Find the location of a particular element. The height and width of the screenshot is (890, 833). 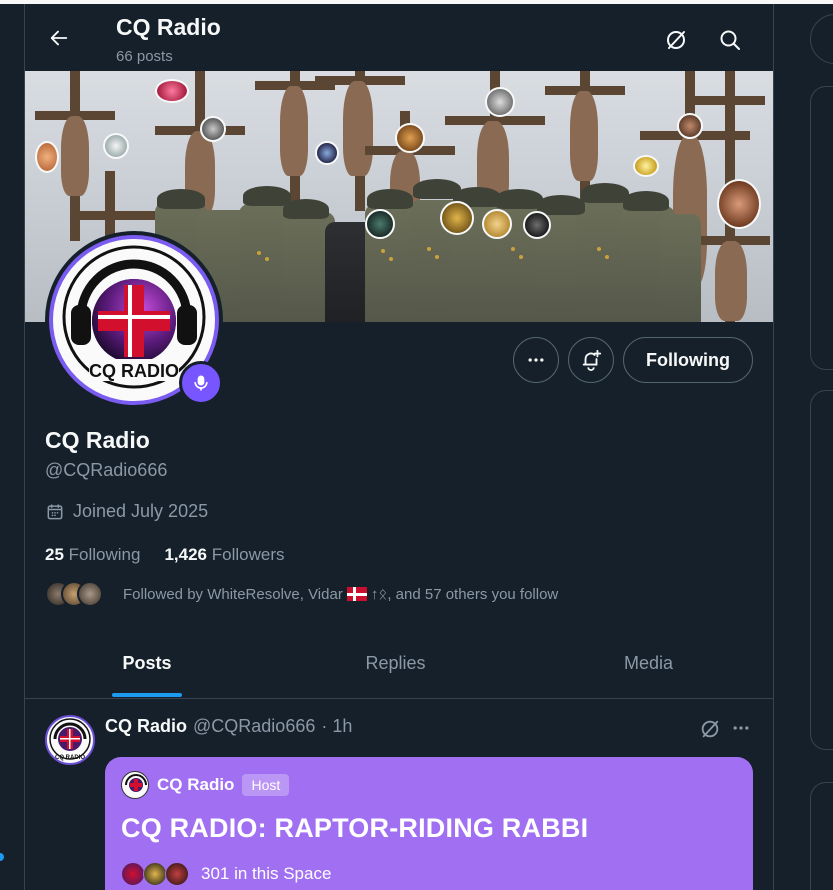

followed-by-avatars is located at coordinates (74, 594).